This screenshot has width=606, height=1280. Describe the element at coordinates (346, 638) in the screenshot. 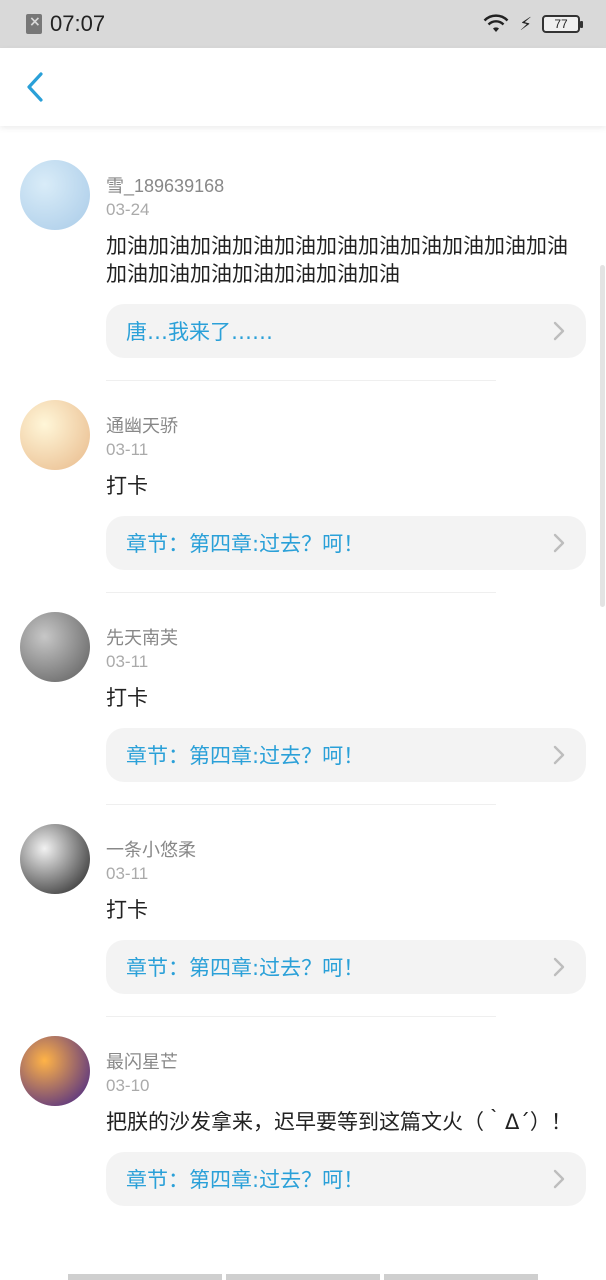

I see `comment-username: 先天南芙` at that location.